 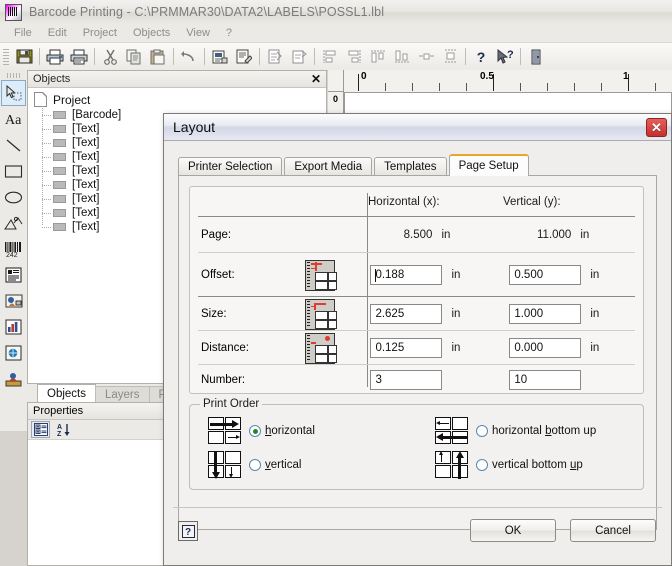 I want to click on variable-tool-icon, so click(x=13, y=379).